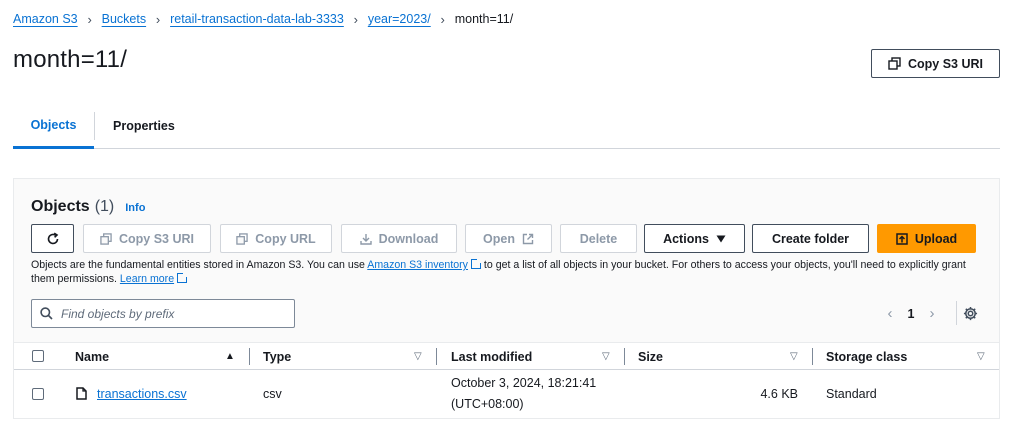  I want to click on file-type: csv, so click(272, 394).